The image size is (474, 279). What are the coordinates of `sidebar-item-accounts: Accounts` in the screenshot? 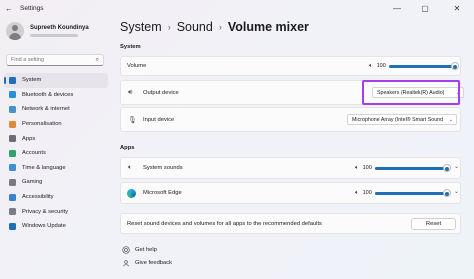 It's located at (56, 153).